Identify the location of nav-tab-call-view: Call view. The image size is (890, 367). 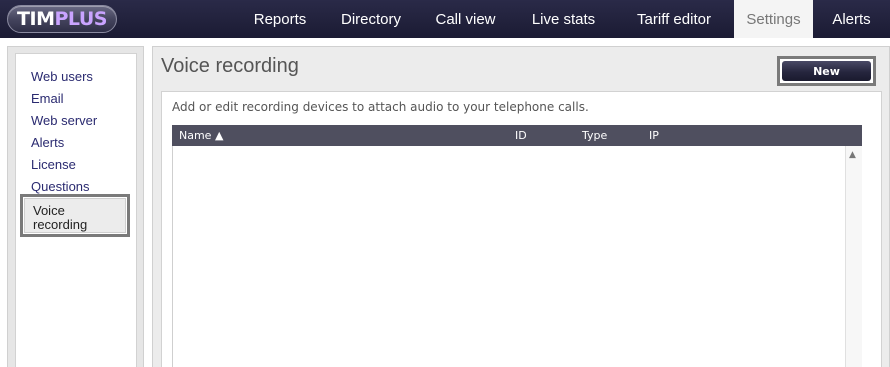
(465, 19).